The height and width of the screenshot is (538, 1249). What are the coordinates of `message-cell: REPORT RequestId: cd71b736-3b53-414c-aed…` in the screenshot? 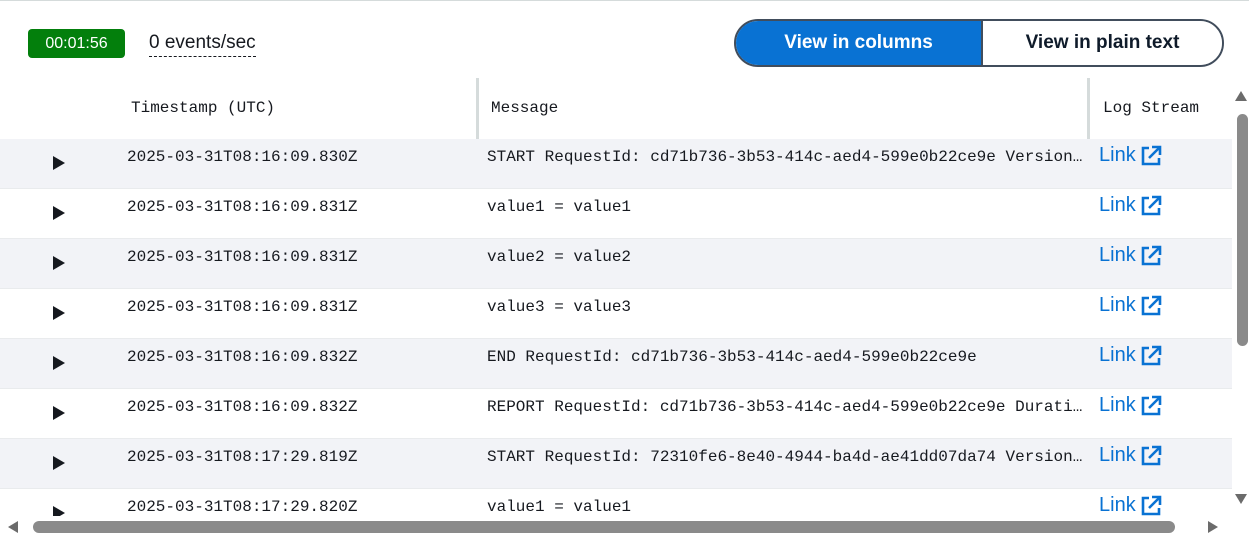 It's located at (785, 407).